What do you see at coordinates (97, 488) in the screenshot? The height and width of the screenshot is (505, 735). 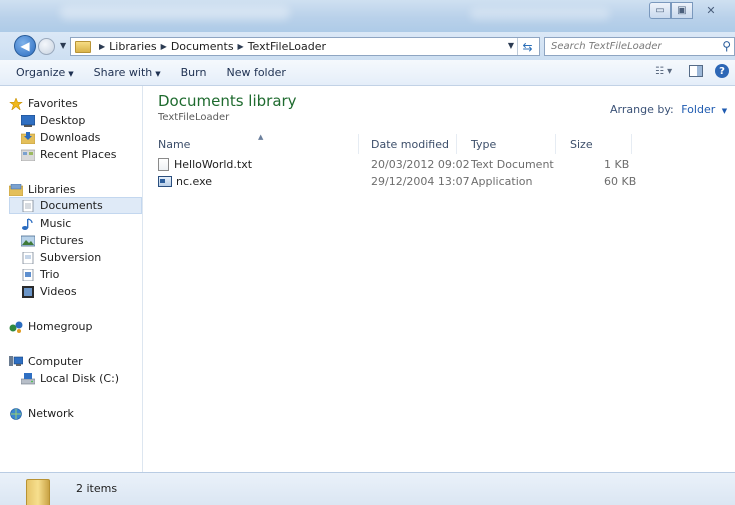 I see `item-count: 2 items` at bounding box center [97, 488].